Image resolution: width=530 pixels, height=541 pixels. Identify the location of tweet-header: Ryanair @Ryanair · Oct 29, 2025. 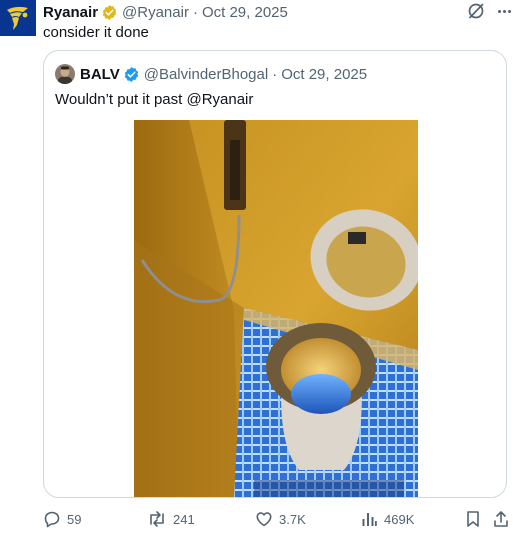
(165, 12).